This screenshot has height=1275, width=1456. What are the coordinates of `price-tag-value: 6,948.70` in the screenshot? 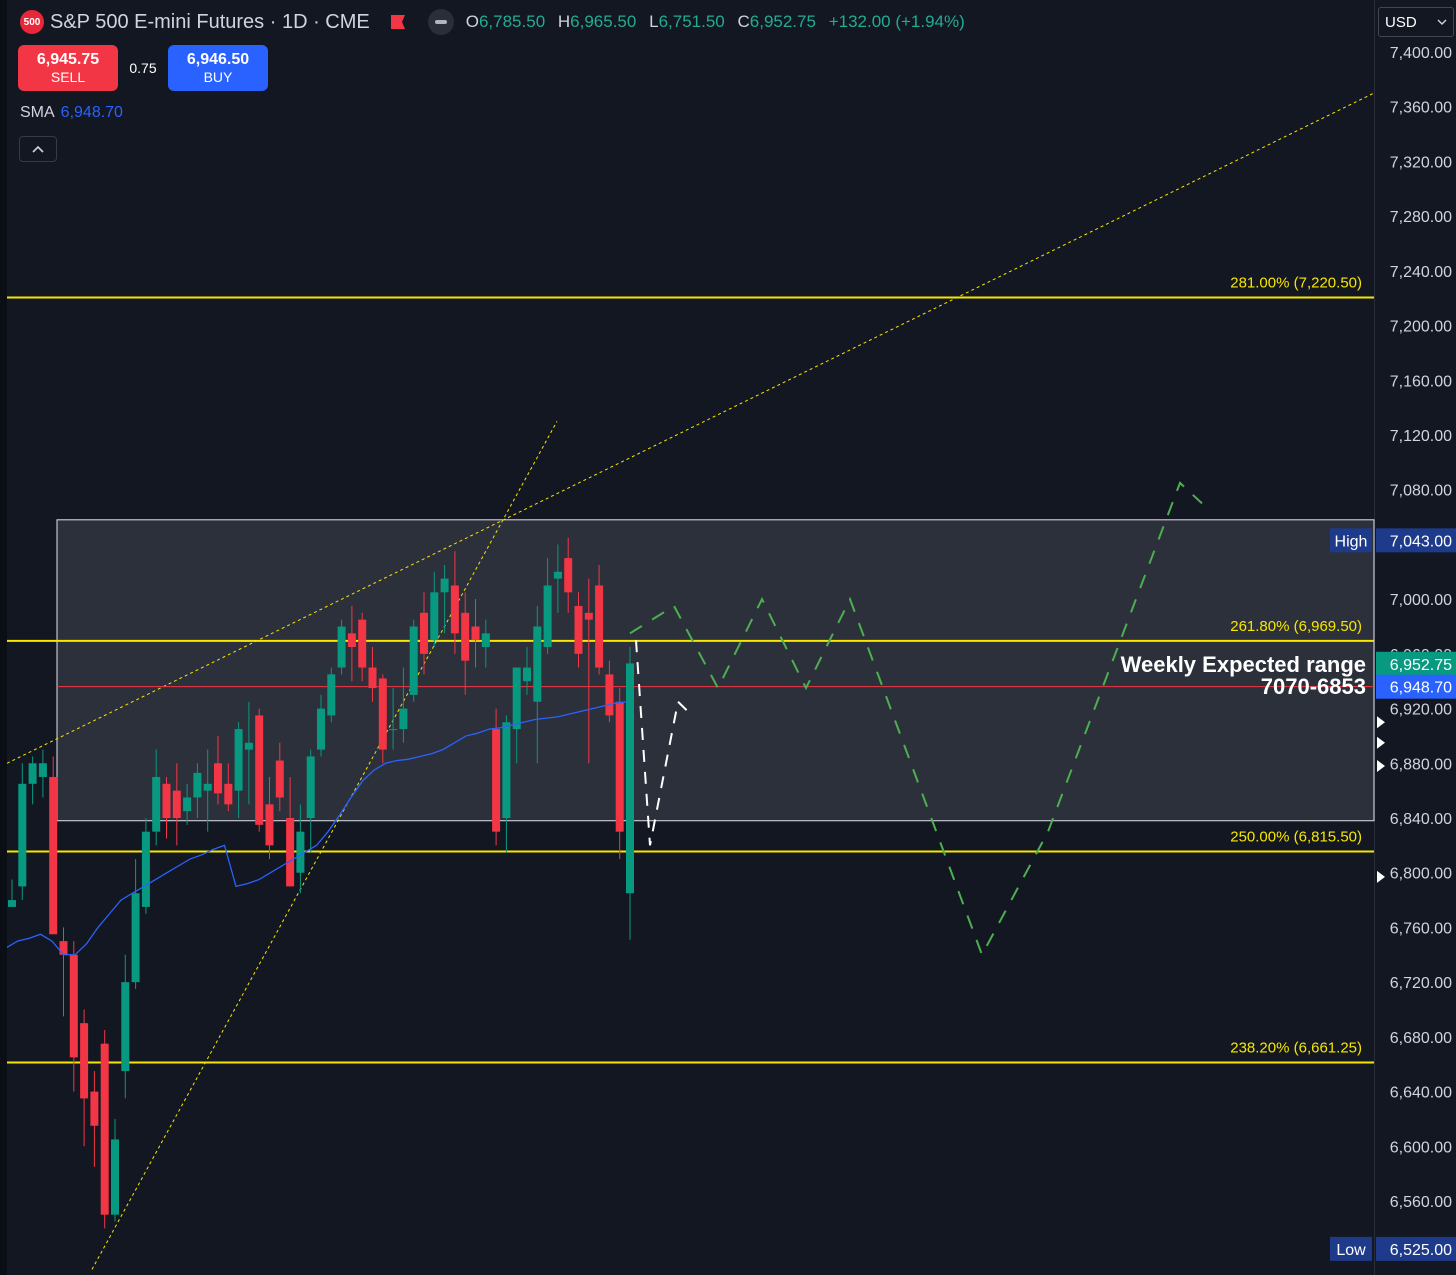 It's located at (1421, 688).